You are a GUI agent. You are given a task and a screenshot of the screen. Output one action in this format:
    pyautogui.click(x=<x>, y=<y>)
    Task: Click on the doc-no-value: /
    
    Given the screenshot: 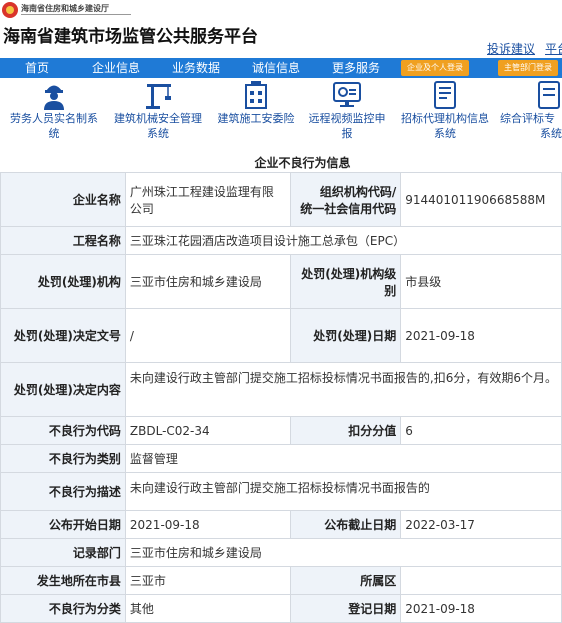 What is the action you would take?
    pyautogui.click(x=207, y=335)
    